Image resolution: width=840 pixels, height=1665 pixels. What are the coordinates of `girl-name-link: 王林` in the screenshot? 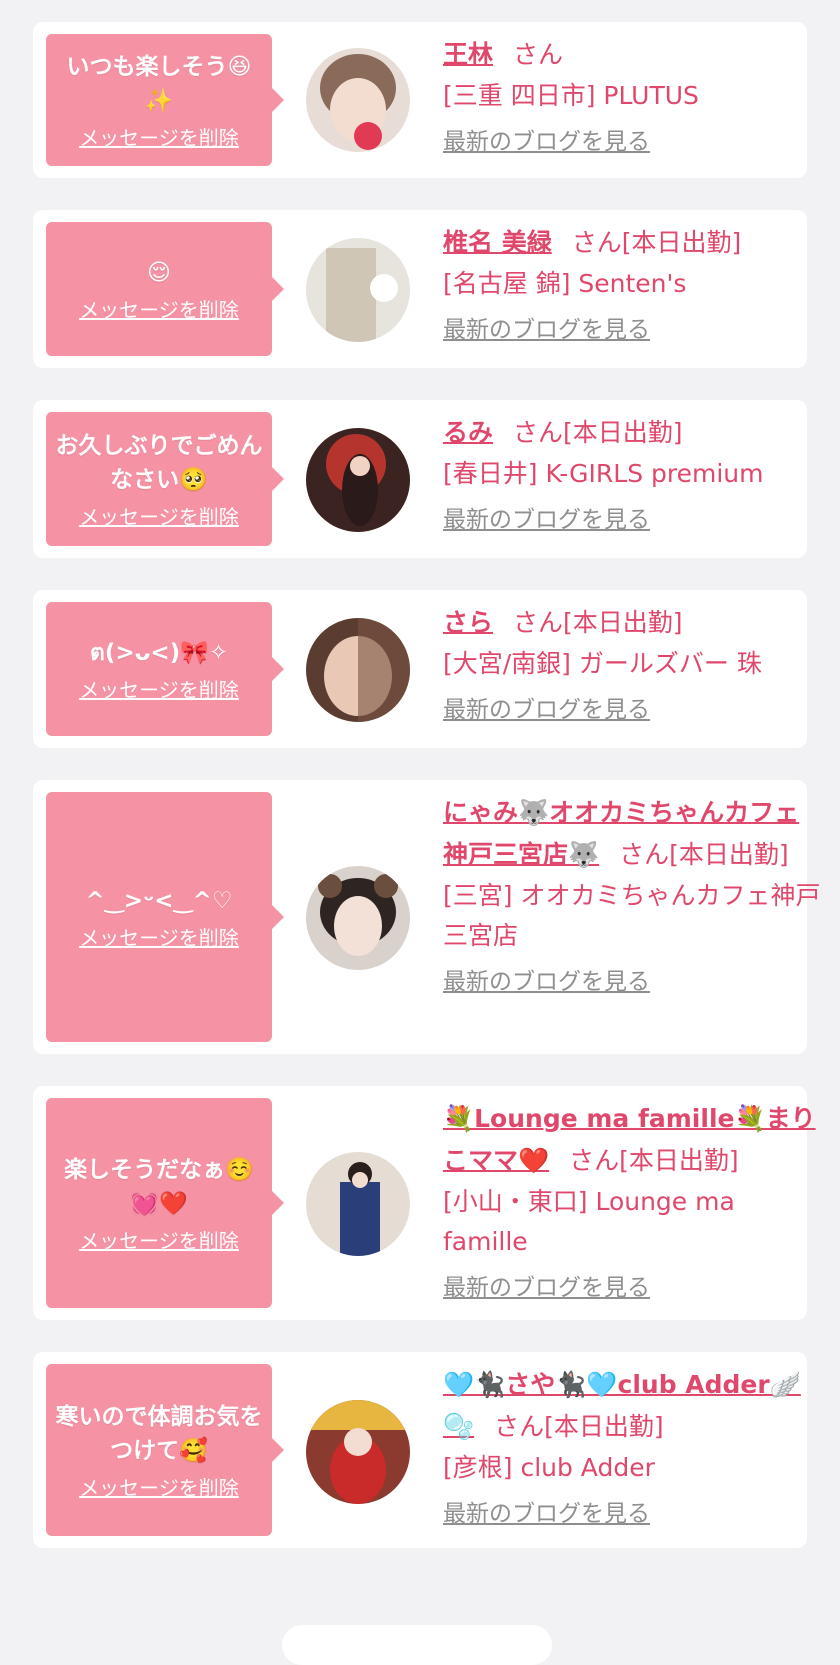 It's located at (468, 54).